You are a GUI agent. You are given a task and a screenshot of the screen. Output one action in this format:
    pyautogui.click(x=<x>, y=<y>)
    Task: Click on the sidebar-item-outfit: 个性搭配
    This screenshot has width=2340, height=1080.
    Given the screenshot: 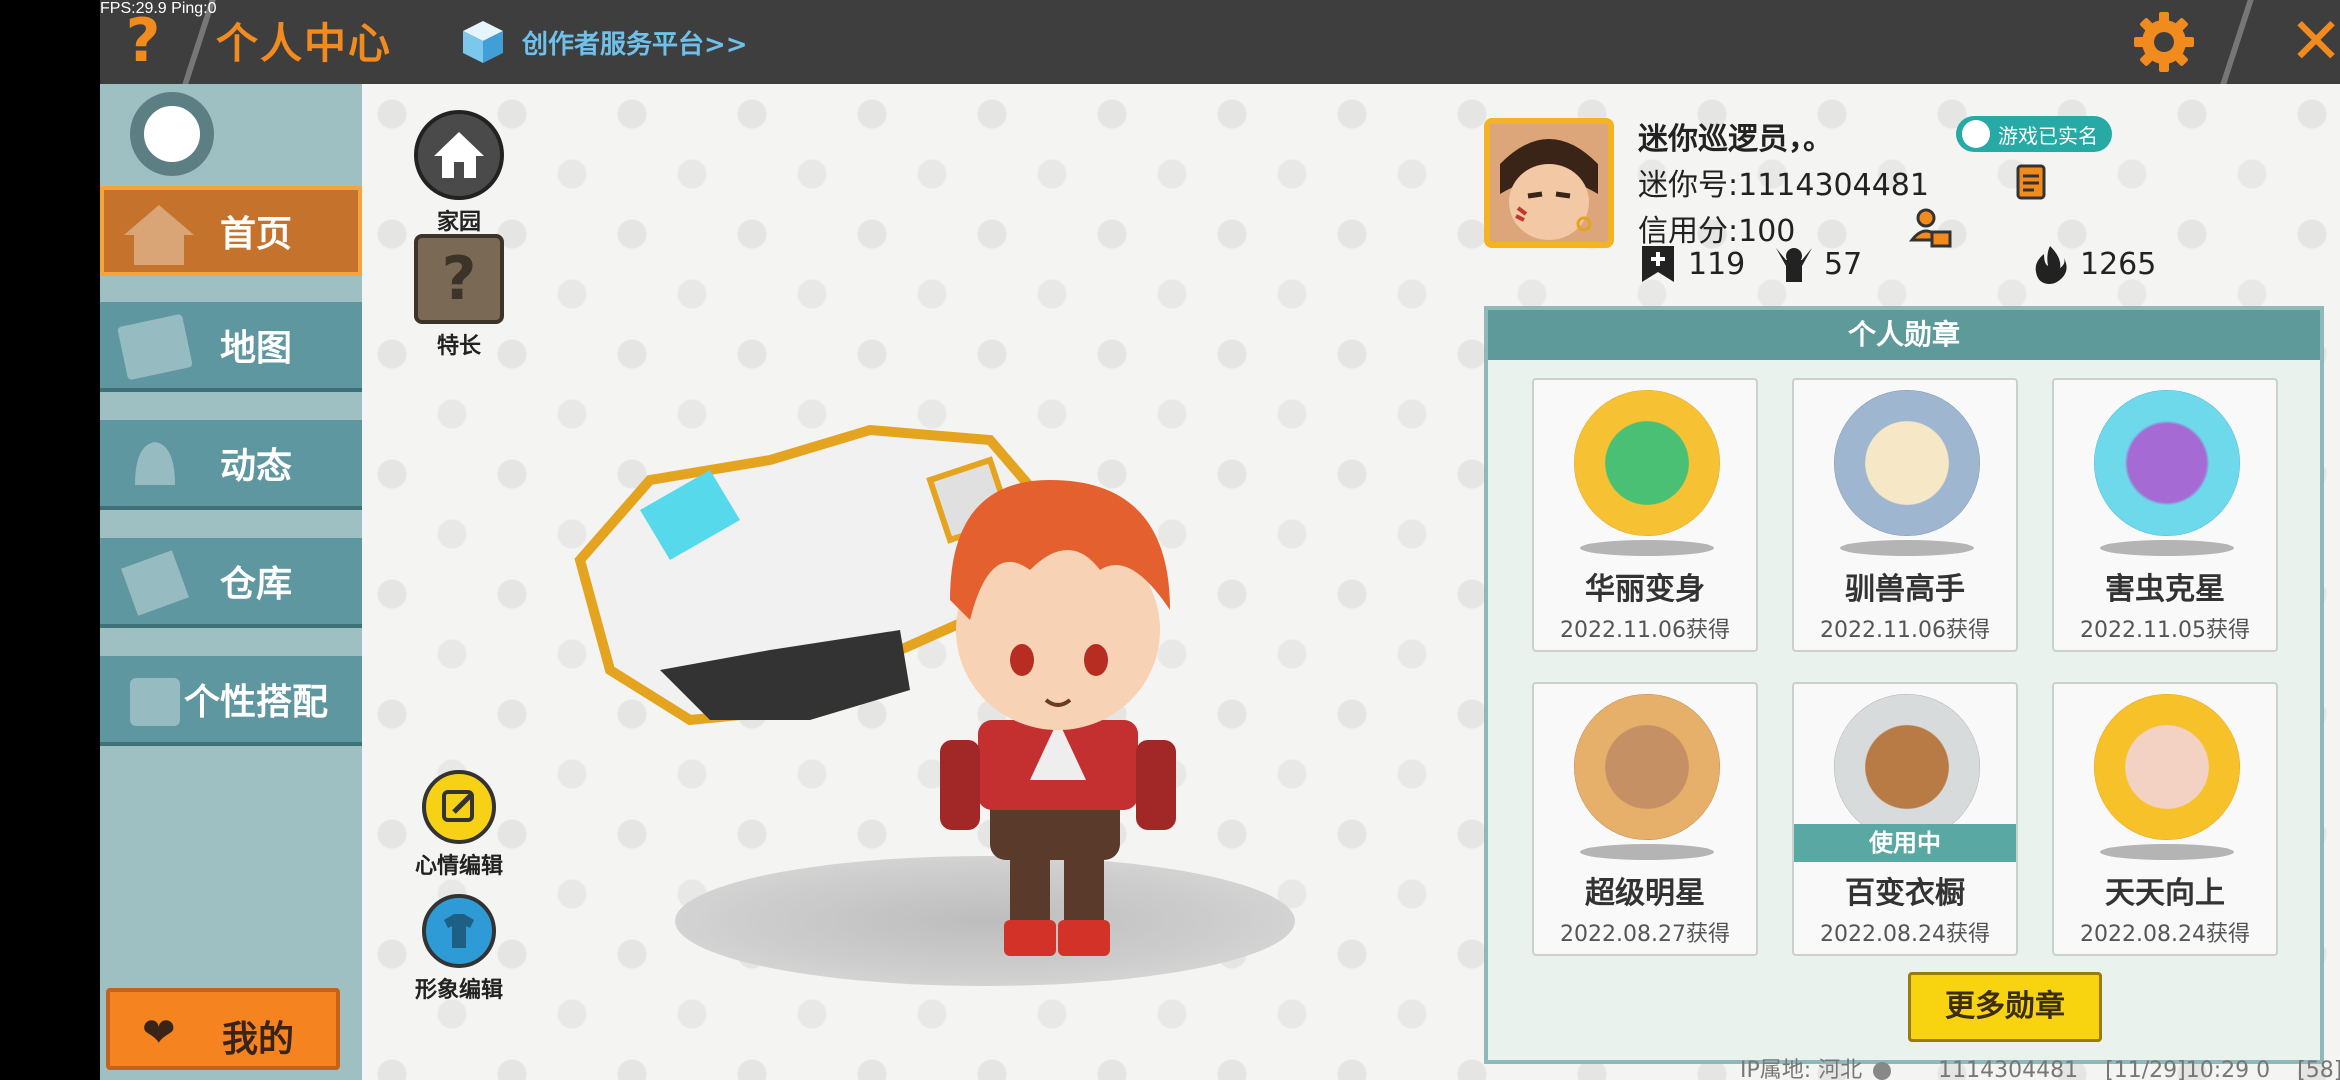 What is the action you would take?
    pyautogui.click(x=231, y=701)
    